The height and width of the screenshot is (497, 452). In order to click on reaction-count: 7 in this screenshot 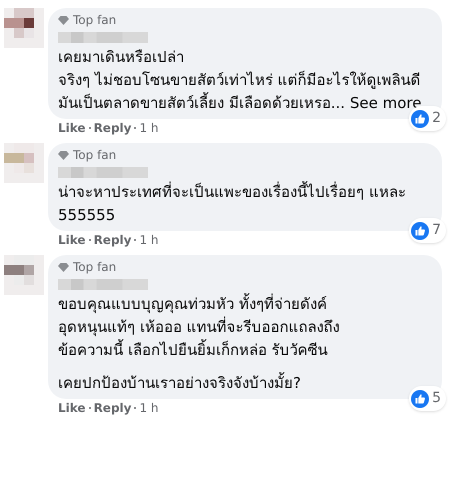, I will do `click(427, 230)`.